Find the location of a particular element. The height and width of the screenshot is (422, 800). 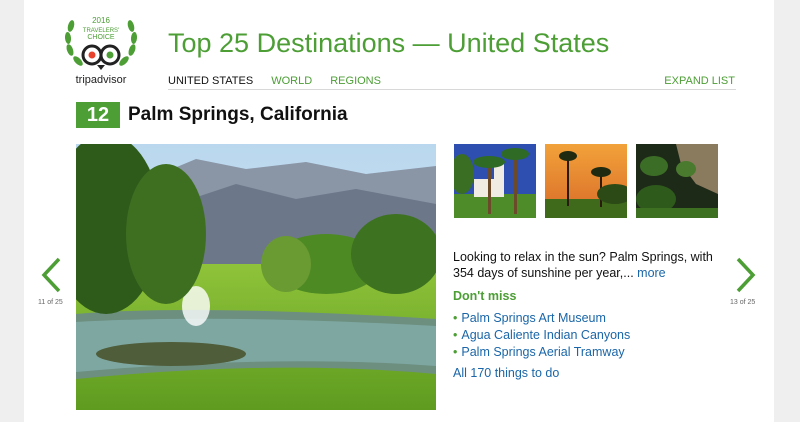

list-item: • Palm Springs Art Museum is located at coordinates (541, 318).